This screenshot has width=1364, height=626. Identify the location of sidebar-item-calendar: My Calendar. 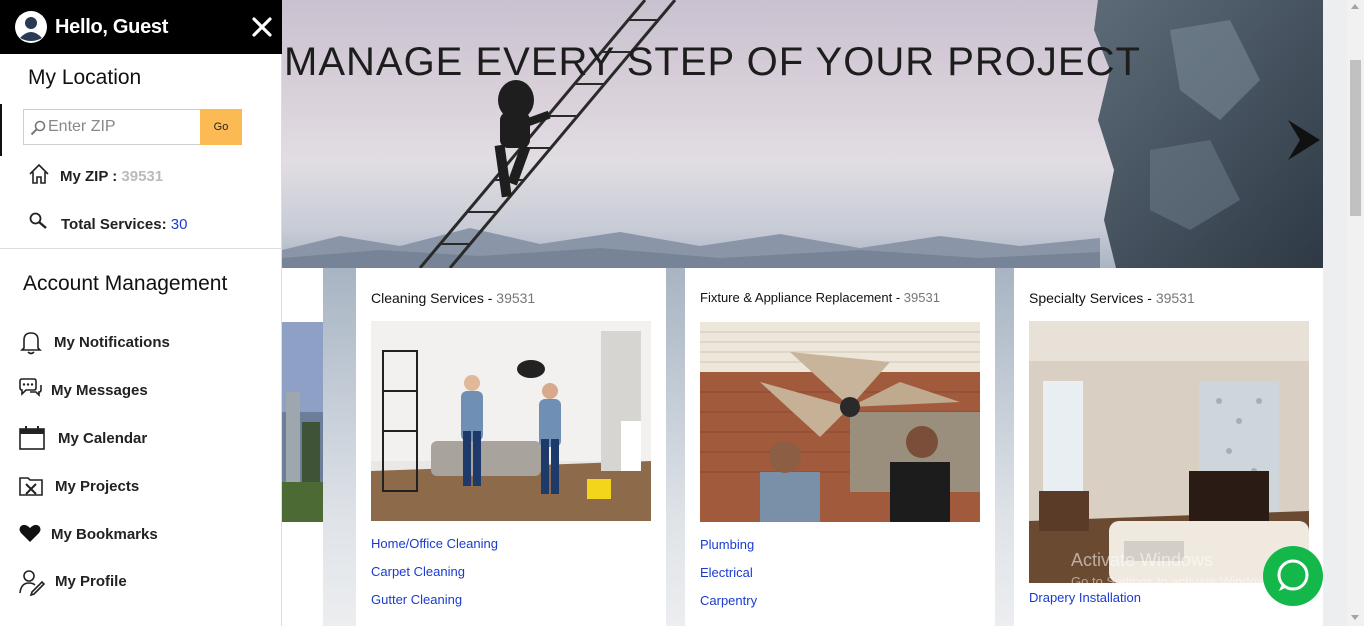
(143, 440).